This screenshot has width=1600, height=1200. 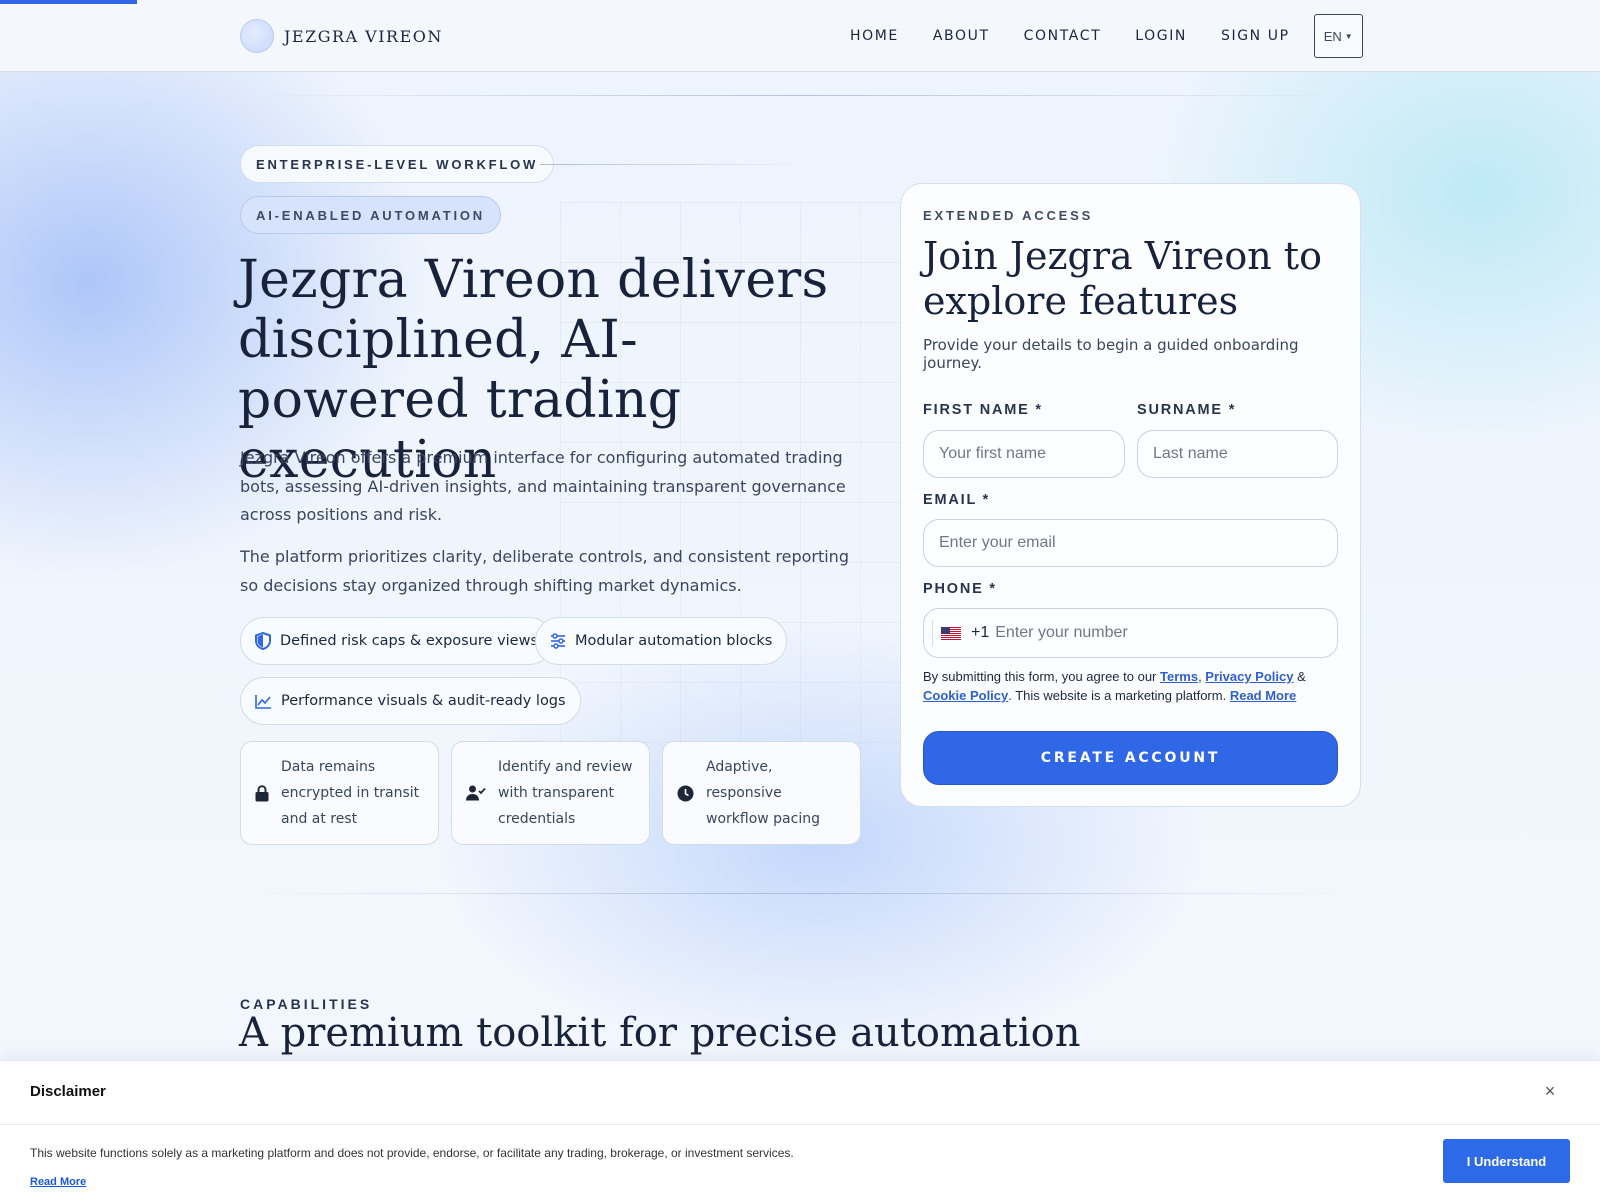 I want to click on nav-login: LOGIN, so click(x=1161, y=36).